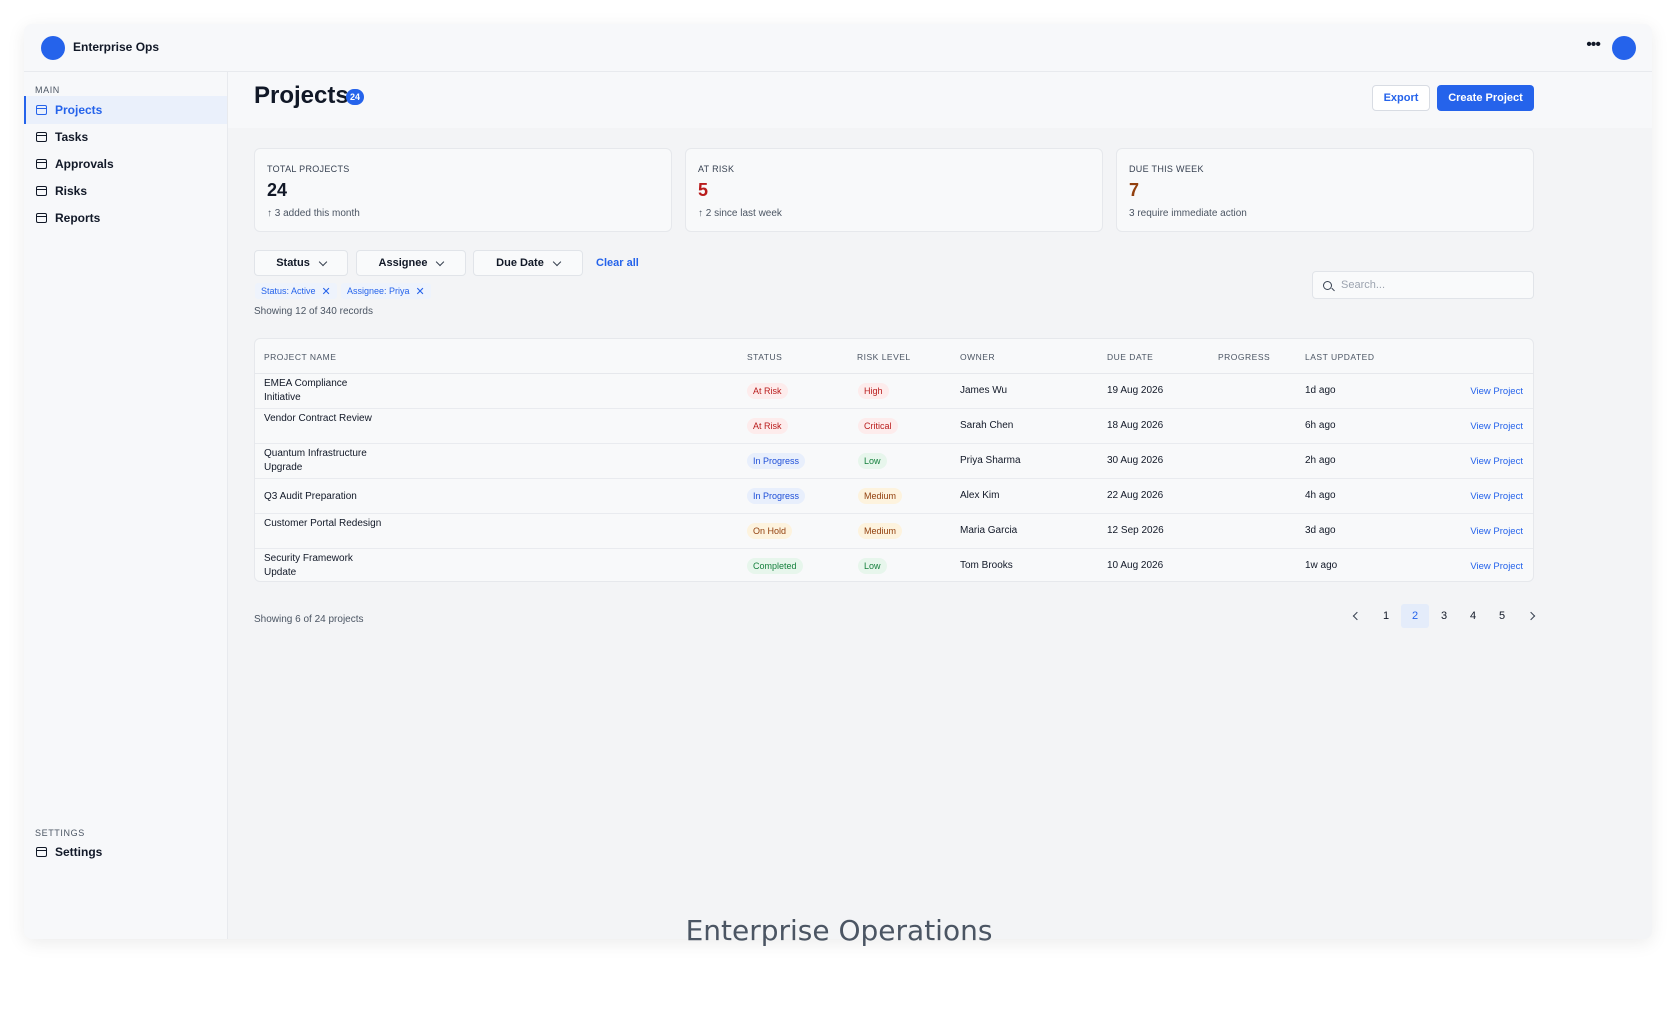 The image size is (1678, 1017). What do you see at coordinates (740, 213) in the screenshot?
I see `stat-subtext: ↑ 2 since last week` at bounding box center [740, 213].